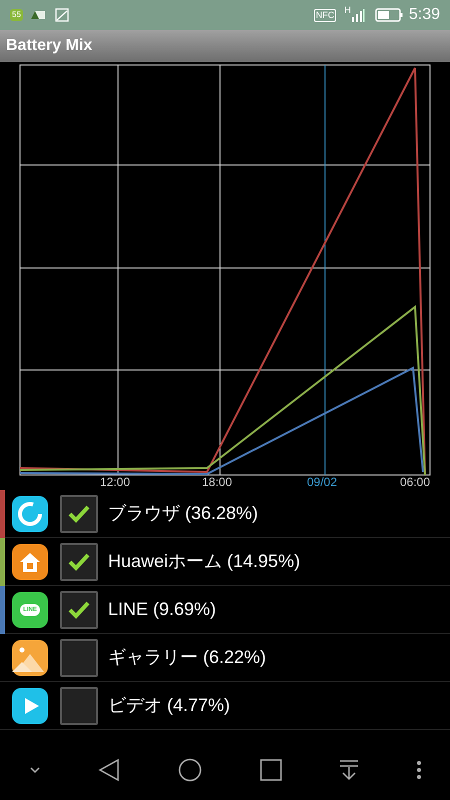 The width and height of the screenshot is (450, 800). Describe the element at coordinates (204, 561) in the screenshot. I see `app-name: Huaweiホーム (14.95%)` at that location.